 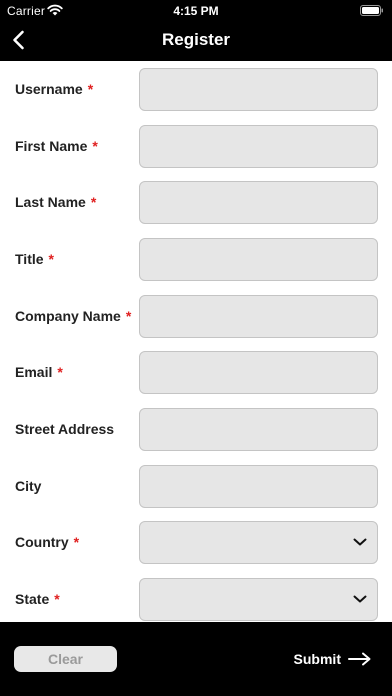 I want to click on last-name-label: Last Name *, so click(x=55, y=202).